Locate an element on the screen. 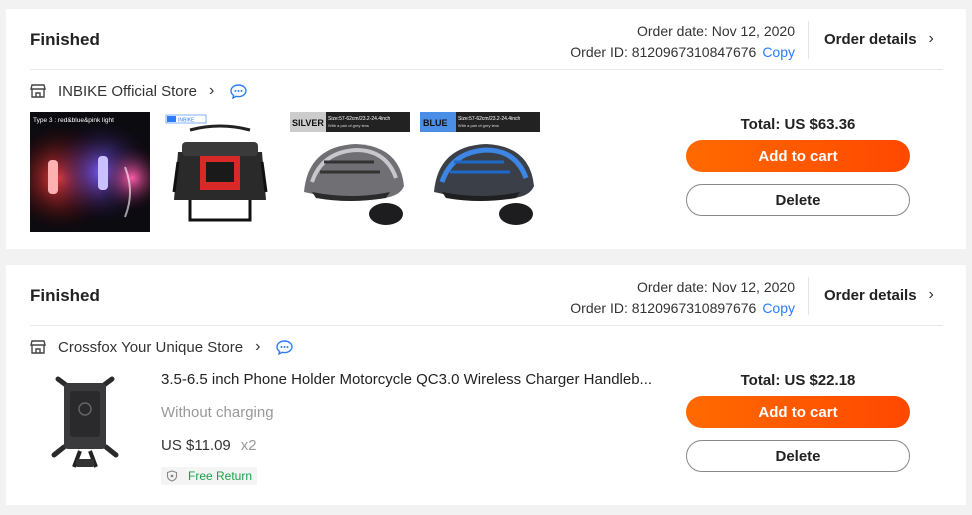 The width and height of the screenshot is (972, 515). order-id: Order ID: 8120967310847676 is located at coordinates (663, 52).